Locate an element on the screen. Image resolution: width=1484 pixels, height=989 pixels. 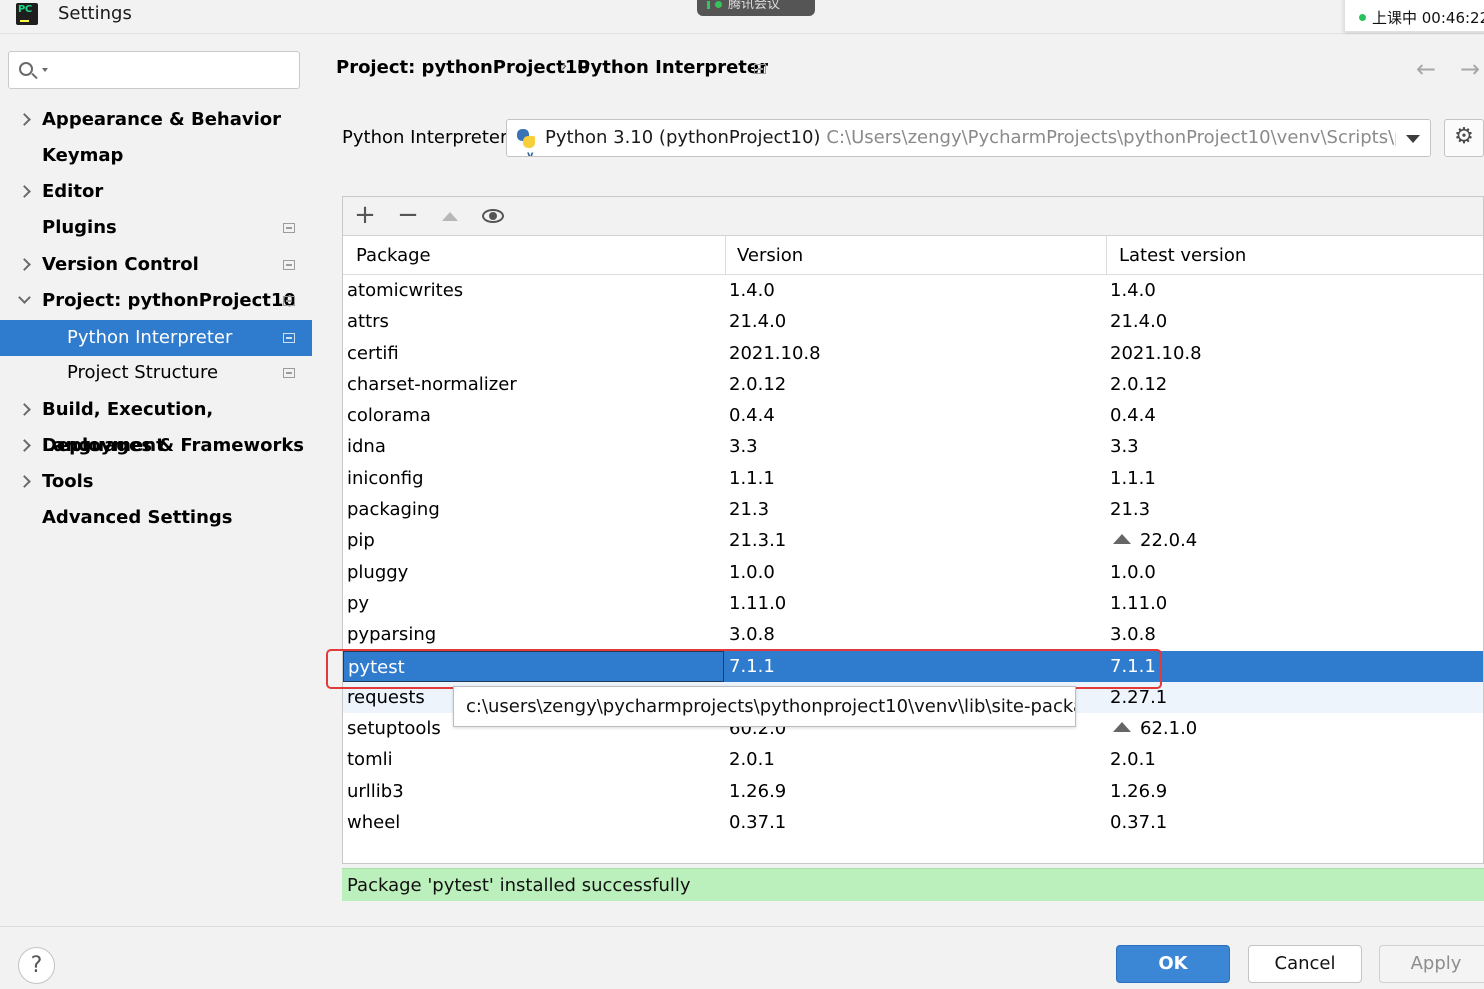
package-latest-version-text: 2.27.1 is located at coordinates (1139, 697).